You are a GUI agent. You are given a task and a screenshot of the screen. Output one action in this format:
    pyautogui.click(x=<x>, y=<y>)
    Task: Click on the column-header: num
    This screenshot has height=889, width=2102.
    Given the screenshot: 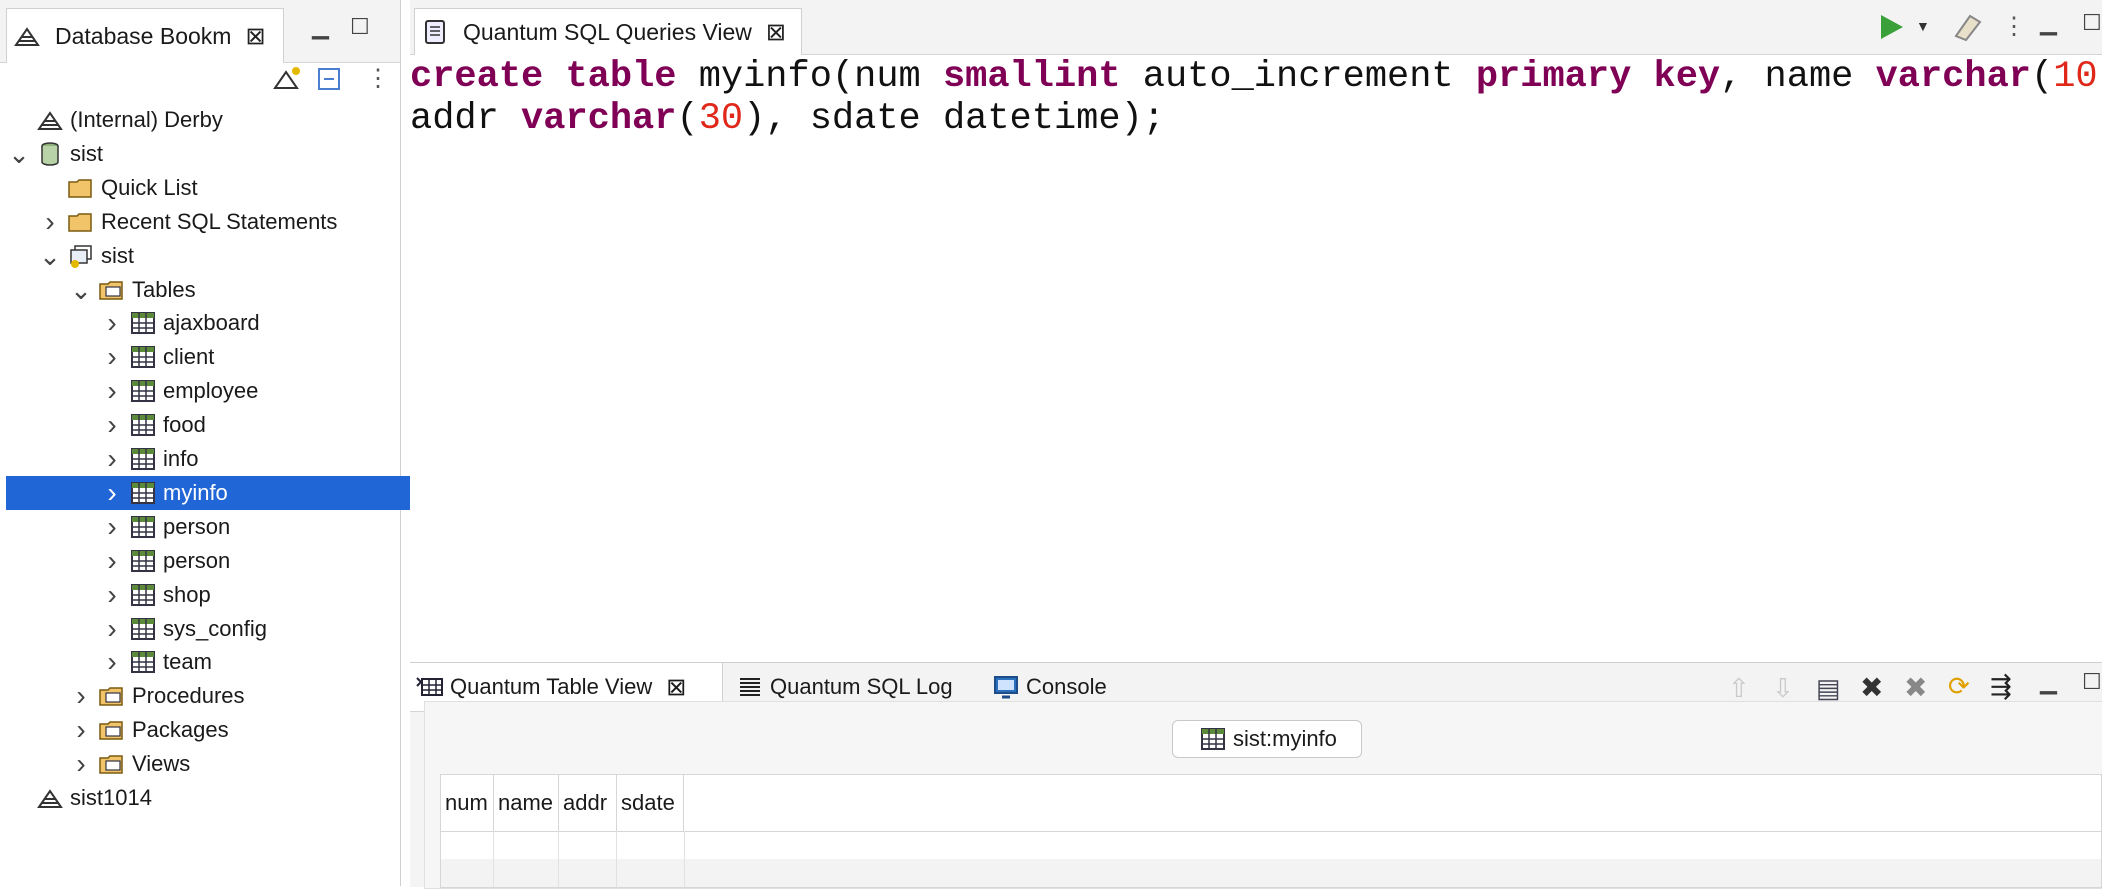 What is the action you would take?
    pyautogui.click(x=467, y=803)
    